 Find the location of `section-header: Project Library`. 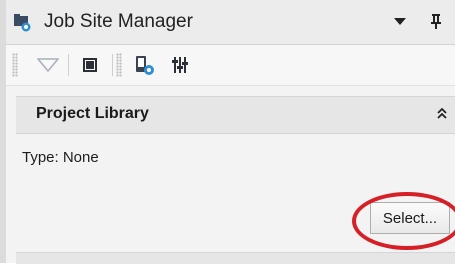

section-header: Project Library is located at coordinates (235, 115).